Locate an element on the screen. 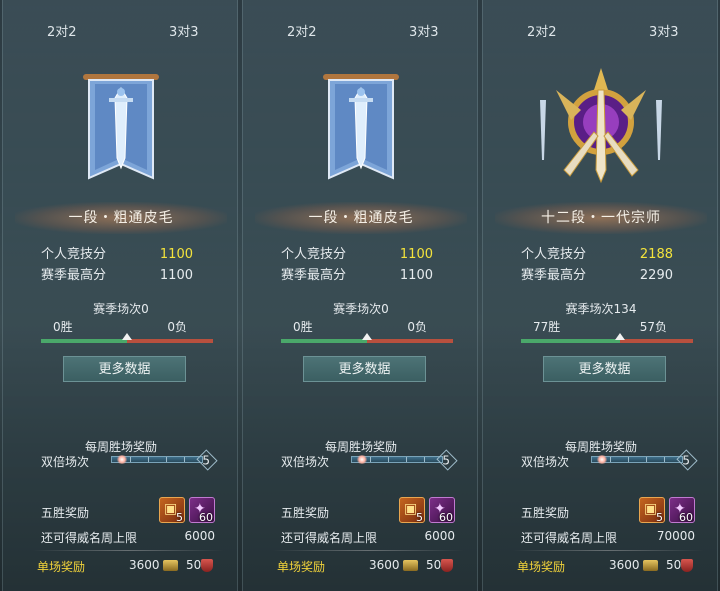 This screenshot has width=720, height=591. golden-crest-icon is located at coordinates (601, 122).